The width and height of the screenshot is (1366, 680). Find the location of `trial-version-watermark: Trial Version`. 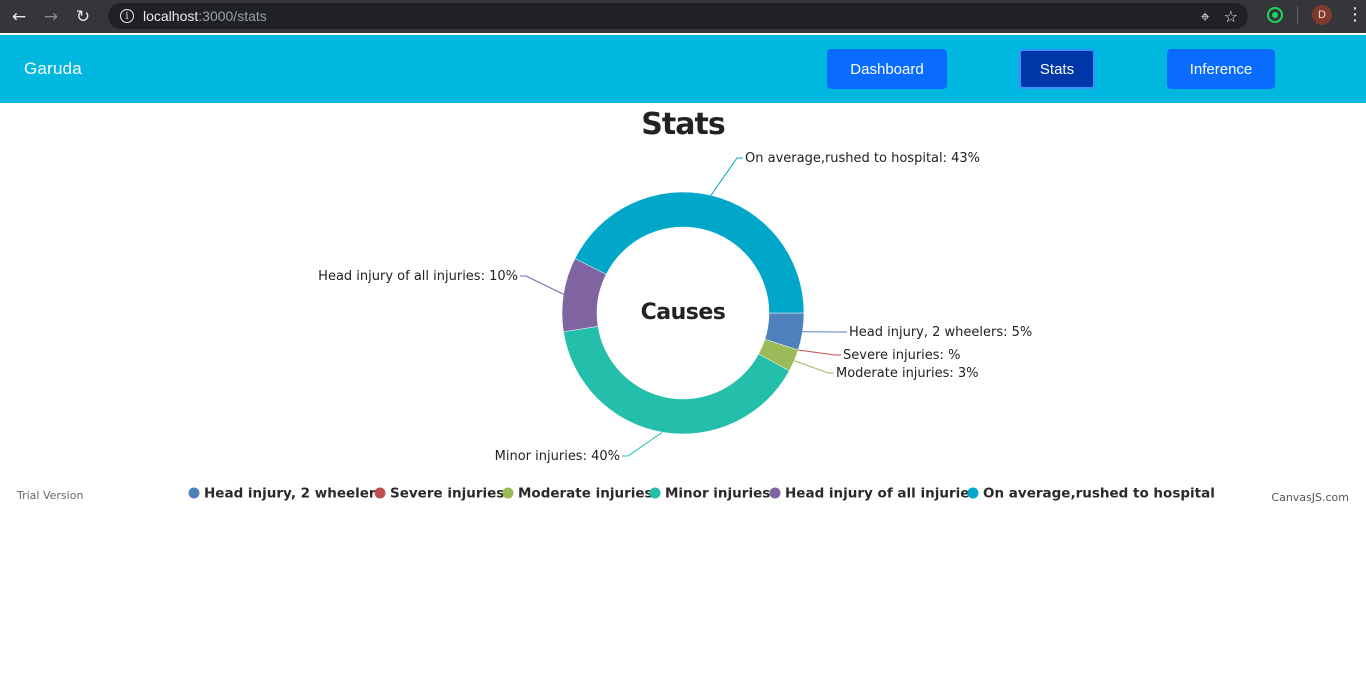

trial-version-watermark: Trial Version is located at coordinates (49, 495).